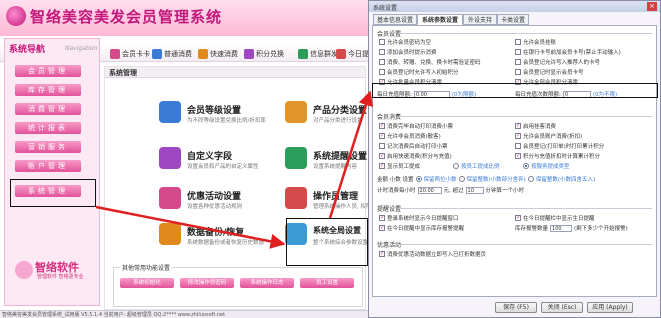  What do you see at coordinates (561, 228) in the screenshot?
I see `stock-alarm-input: 100` at bounding box center [561, 228].